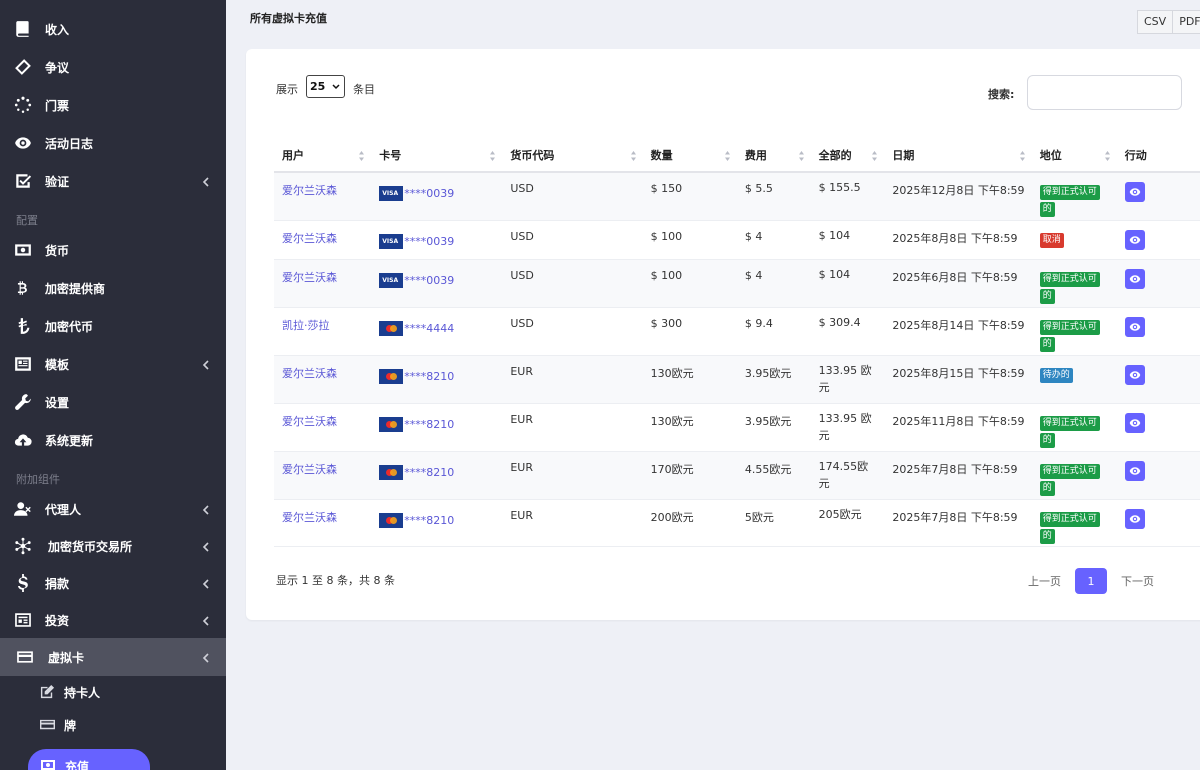 The image size is (1200, 770). Describe the element at coordinates (69, 326) in the screenshot. I see `sidebar-item-label: 加密代币` at that location.